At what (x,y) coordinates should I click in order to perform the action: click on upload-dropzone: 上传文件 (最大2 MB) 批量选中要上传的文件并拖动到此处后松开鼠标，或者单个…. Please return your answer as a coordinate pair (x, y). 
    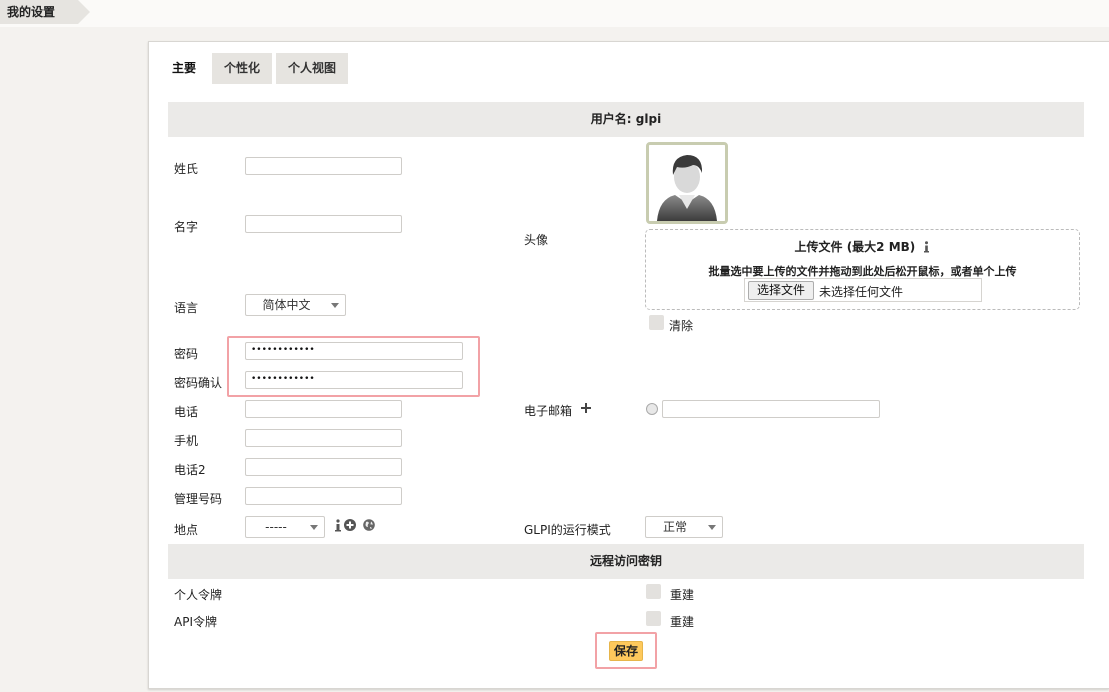
    Looking at the image, I should click on (862, 269).